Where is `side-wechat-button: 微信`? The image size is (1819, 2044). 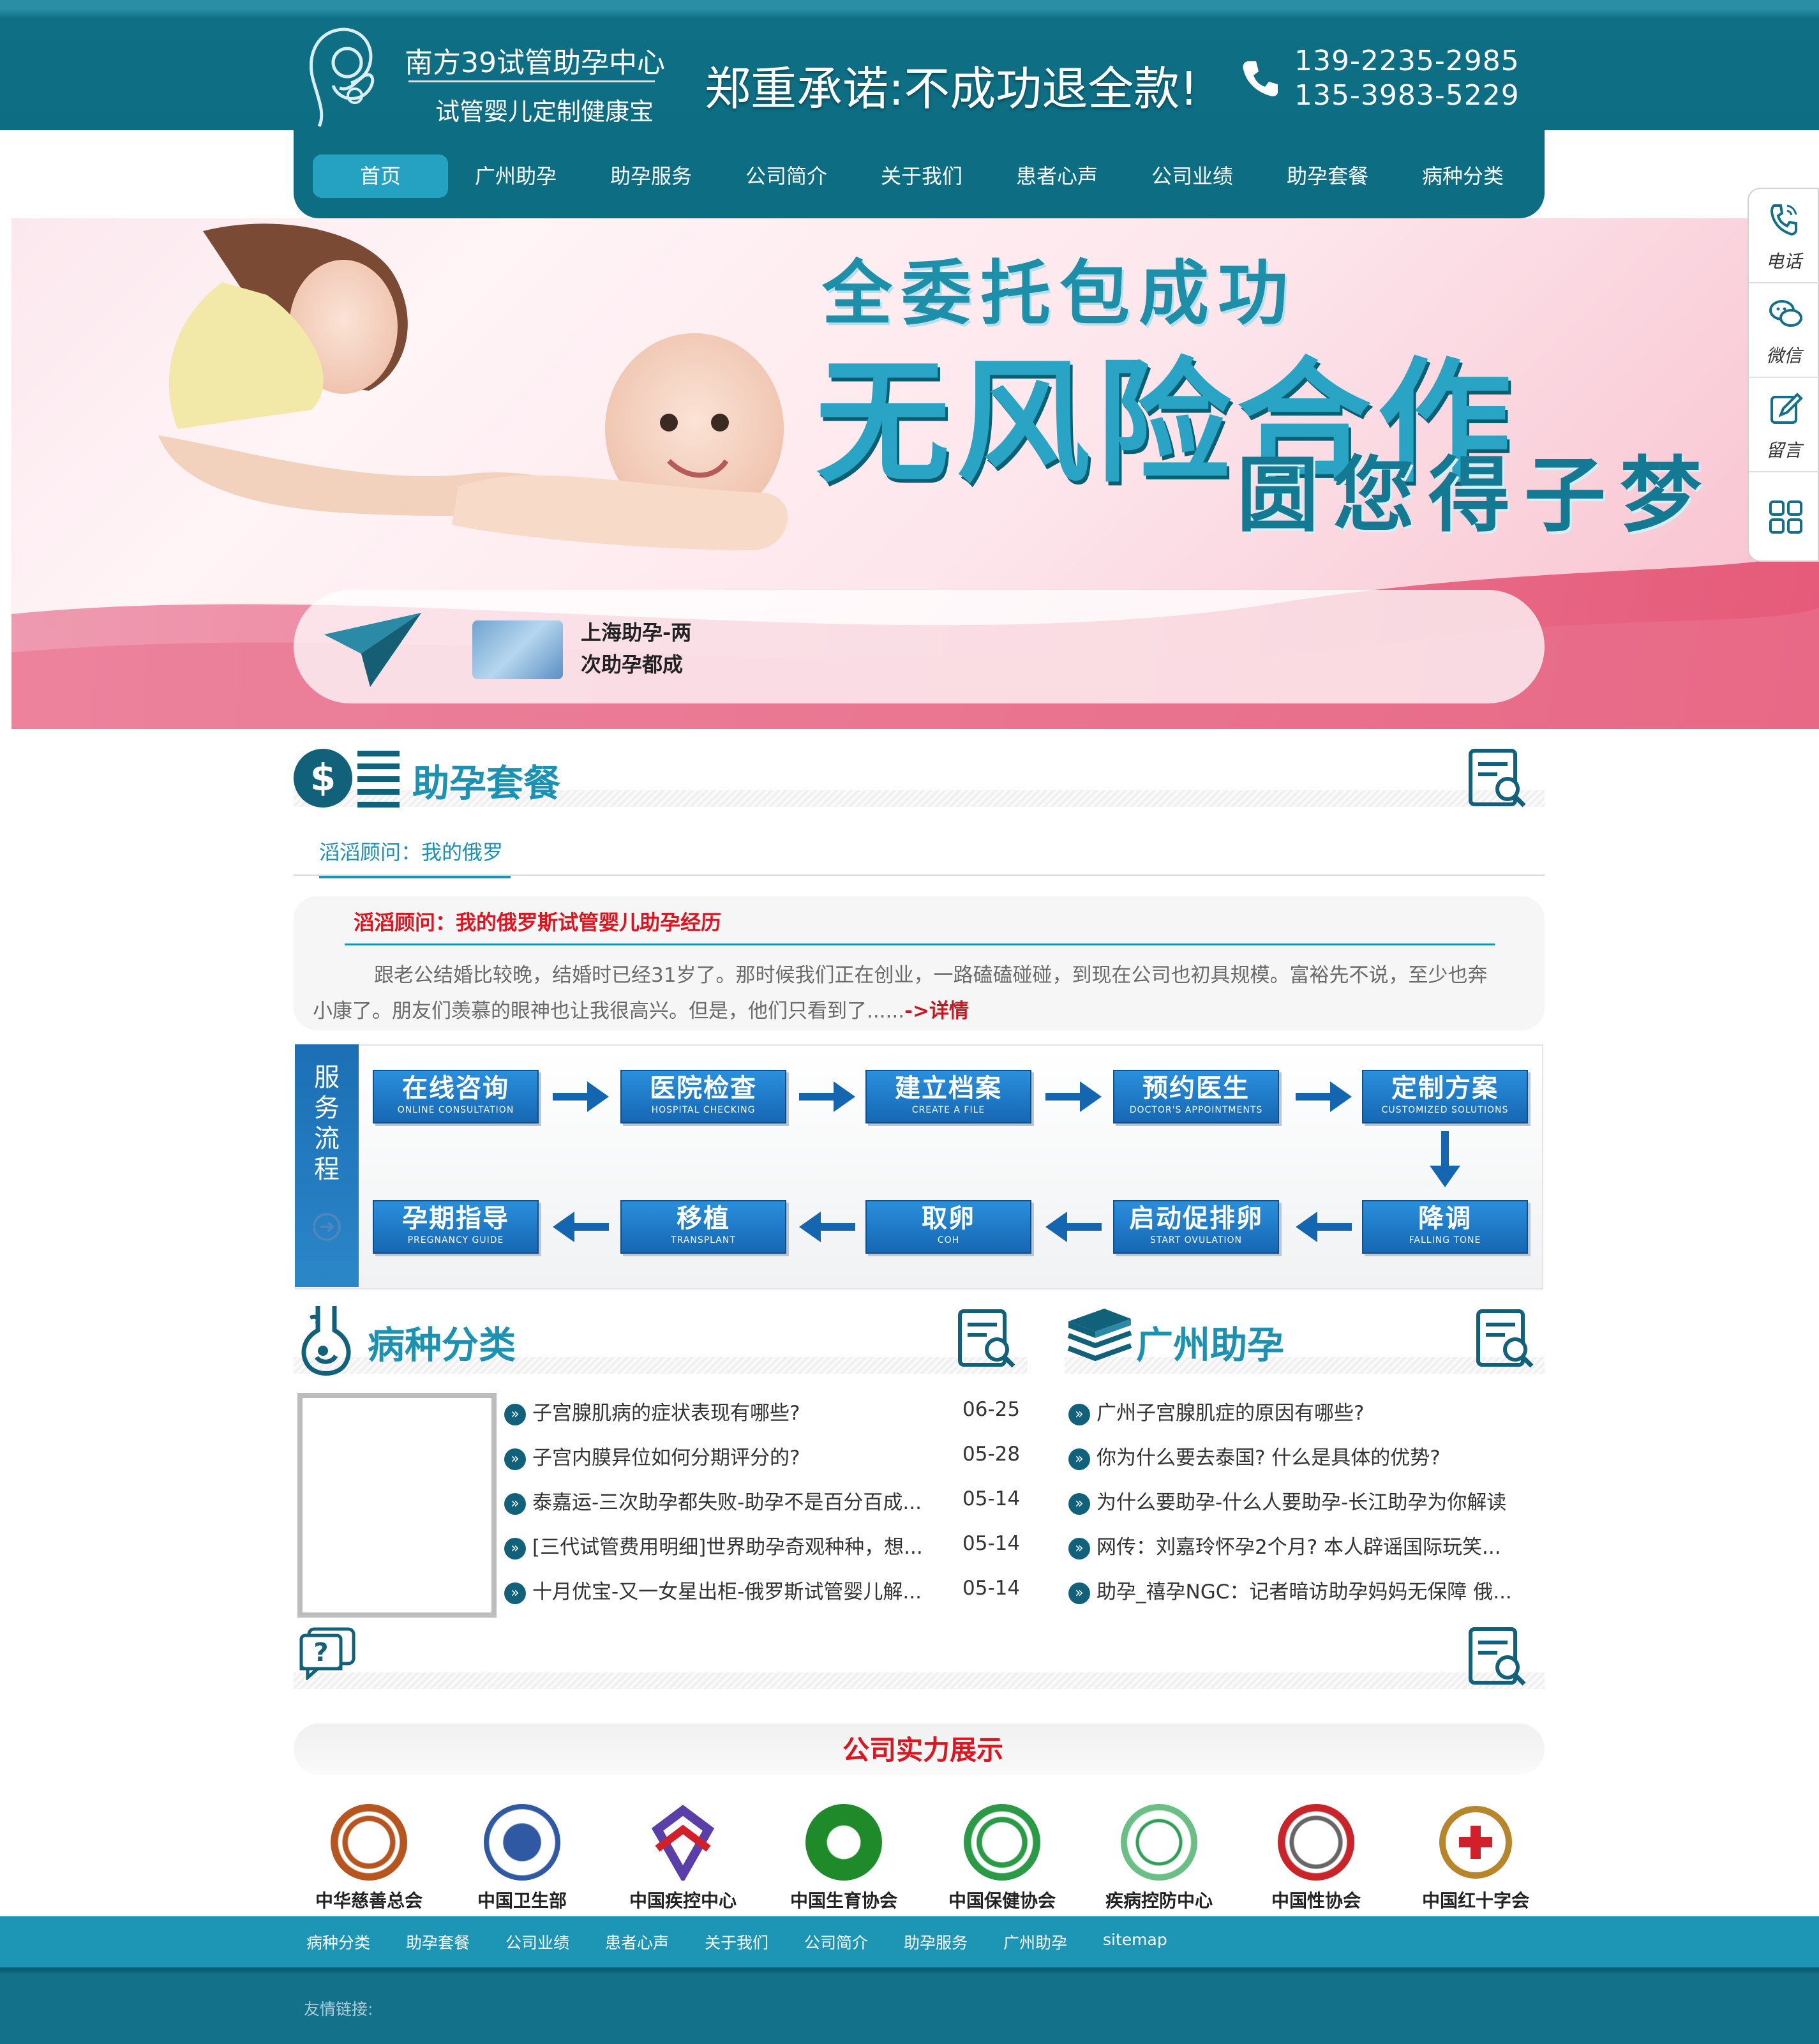 side-wechat-button: 微信 is located at coordinates (1784, 330).